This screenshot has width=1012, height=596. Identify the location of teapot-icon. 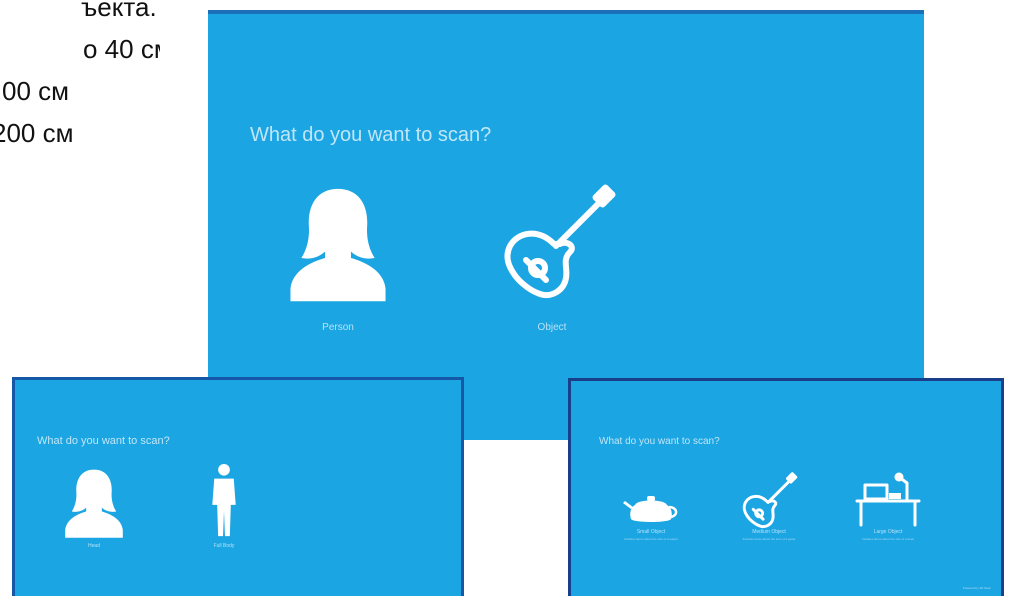
(650, 509).